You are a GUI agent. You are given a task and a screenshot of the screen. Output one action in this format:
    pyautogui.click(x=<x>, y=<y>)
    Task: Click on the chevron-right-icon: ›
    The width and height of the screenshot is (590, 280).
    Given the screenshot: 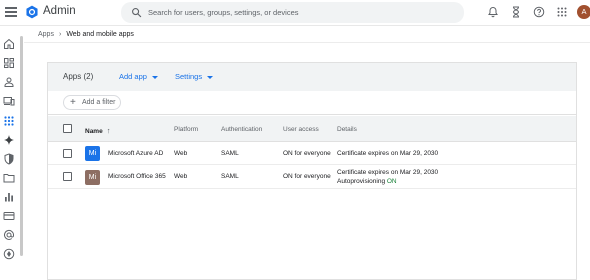 What is the action you would take?
    pyautogui.click(x=60, y=34)
    